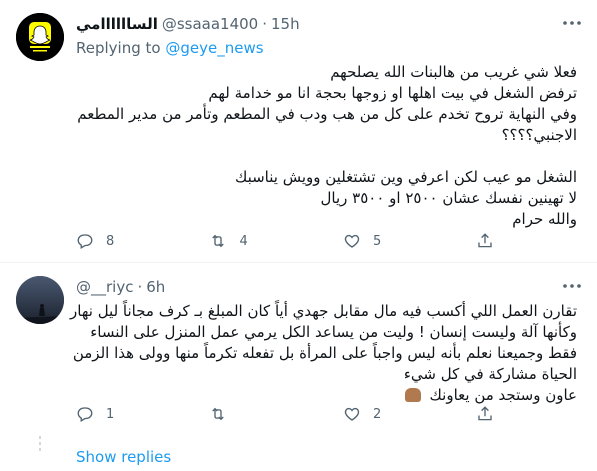  I want to click on display-name: الساااااامي, so click(117, 24).